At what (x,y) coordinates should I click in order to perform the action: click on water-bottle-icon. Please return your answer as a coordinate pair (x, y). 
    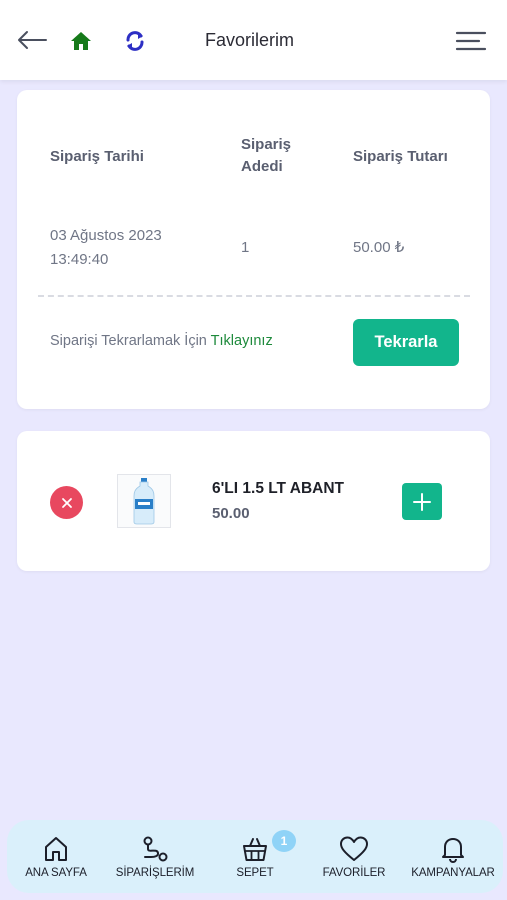
    Looking at the image, I should click on (144, 501).